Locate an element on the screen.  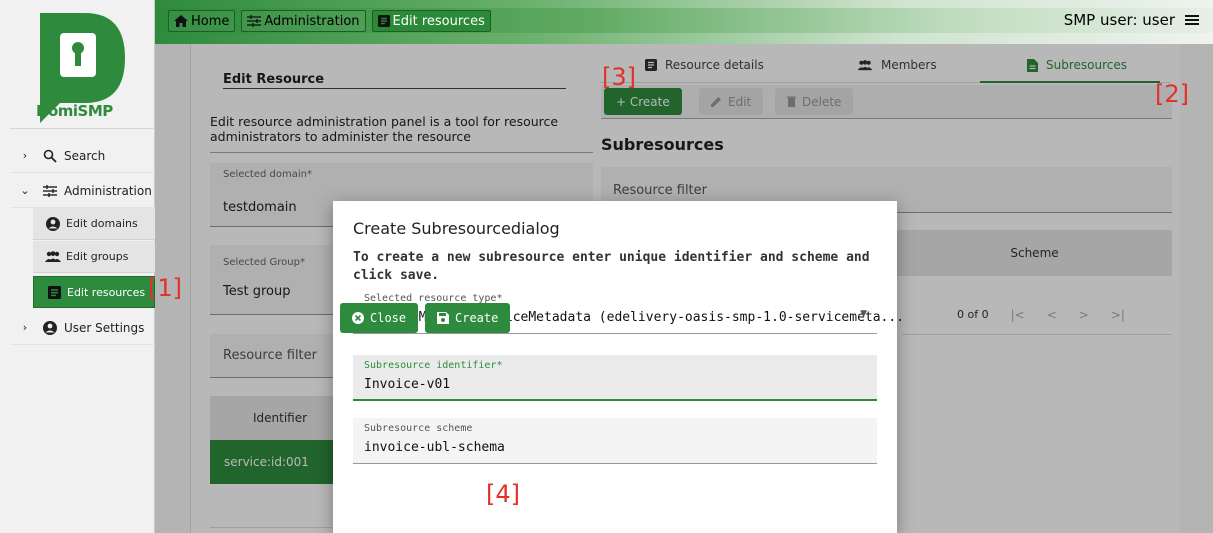
scheme-value: invoice-ubl-schema is located at coordinates (434, 447).